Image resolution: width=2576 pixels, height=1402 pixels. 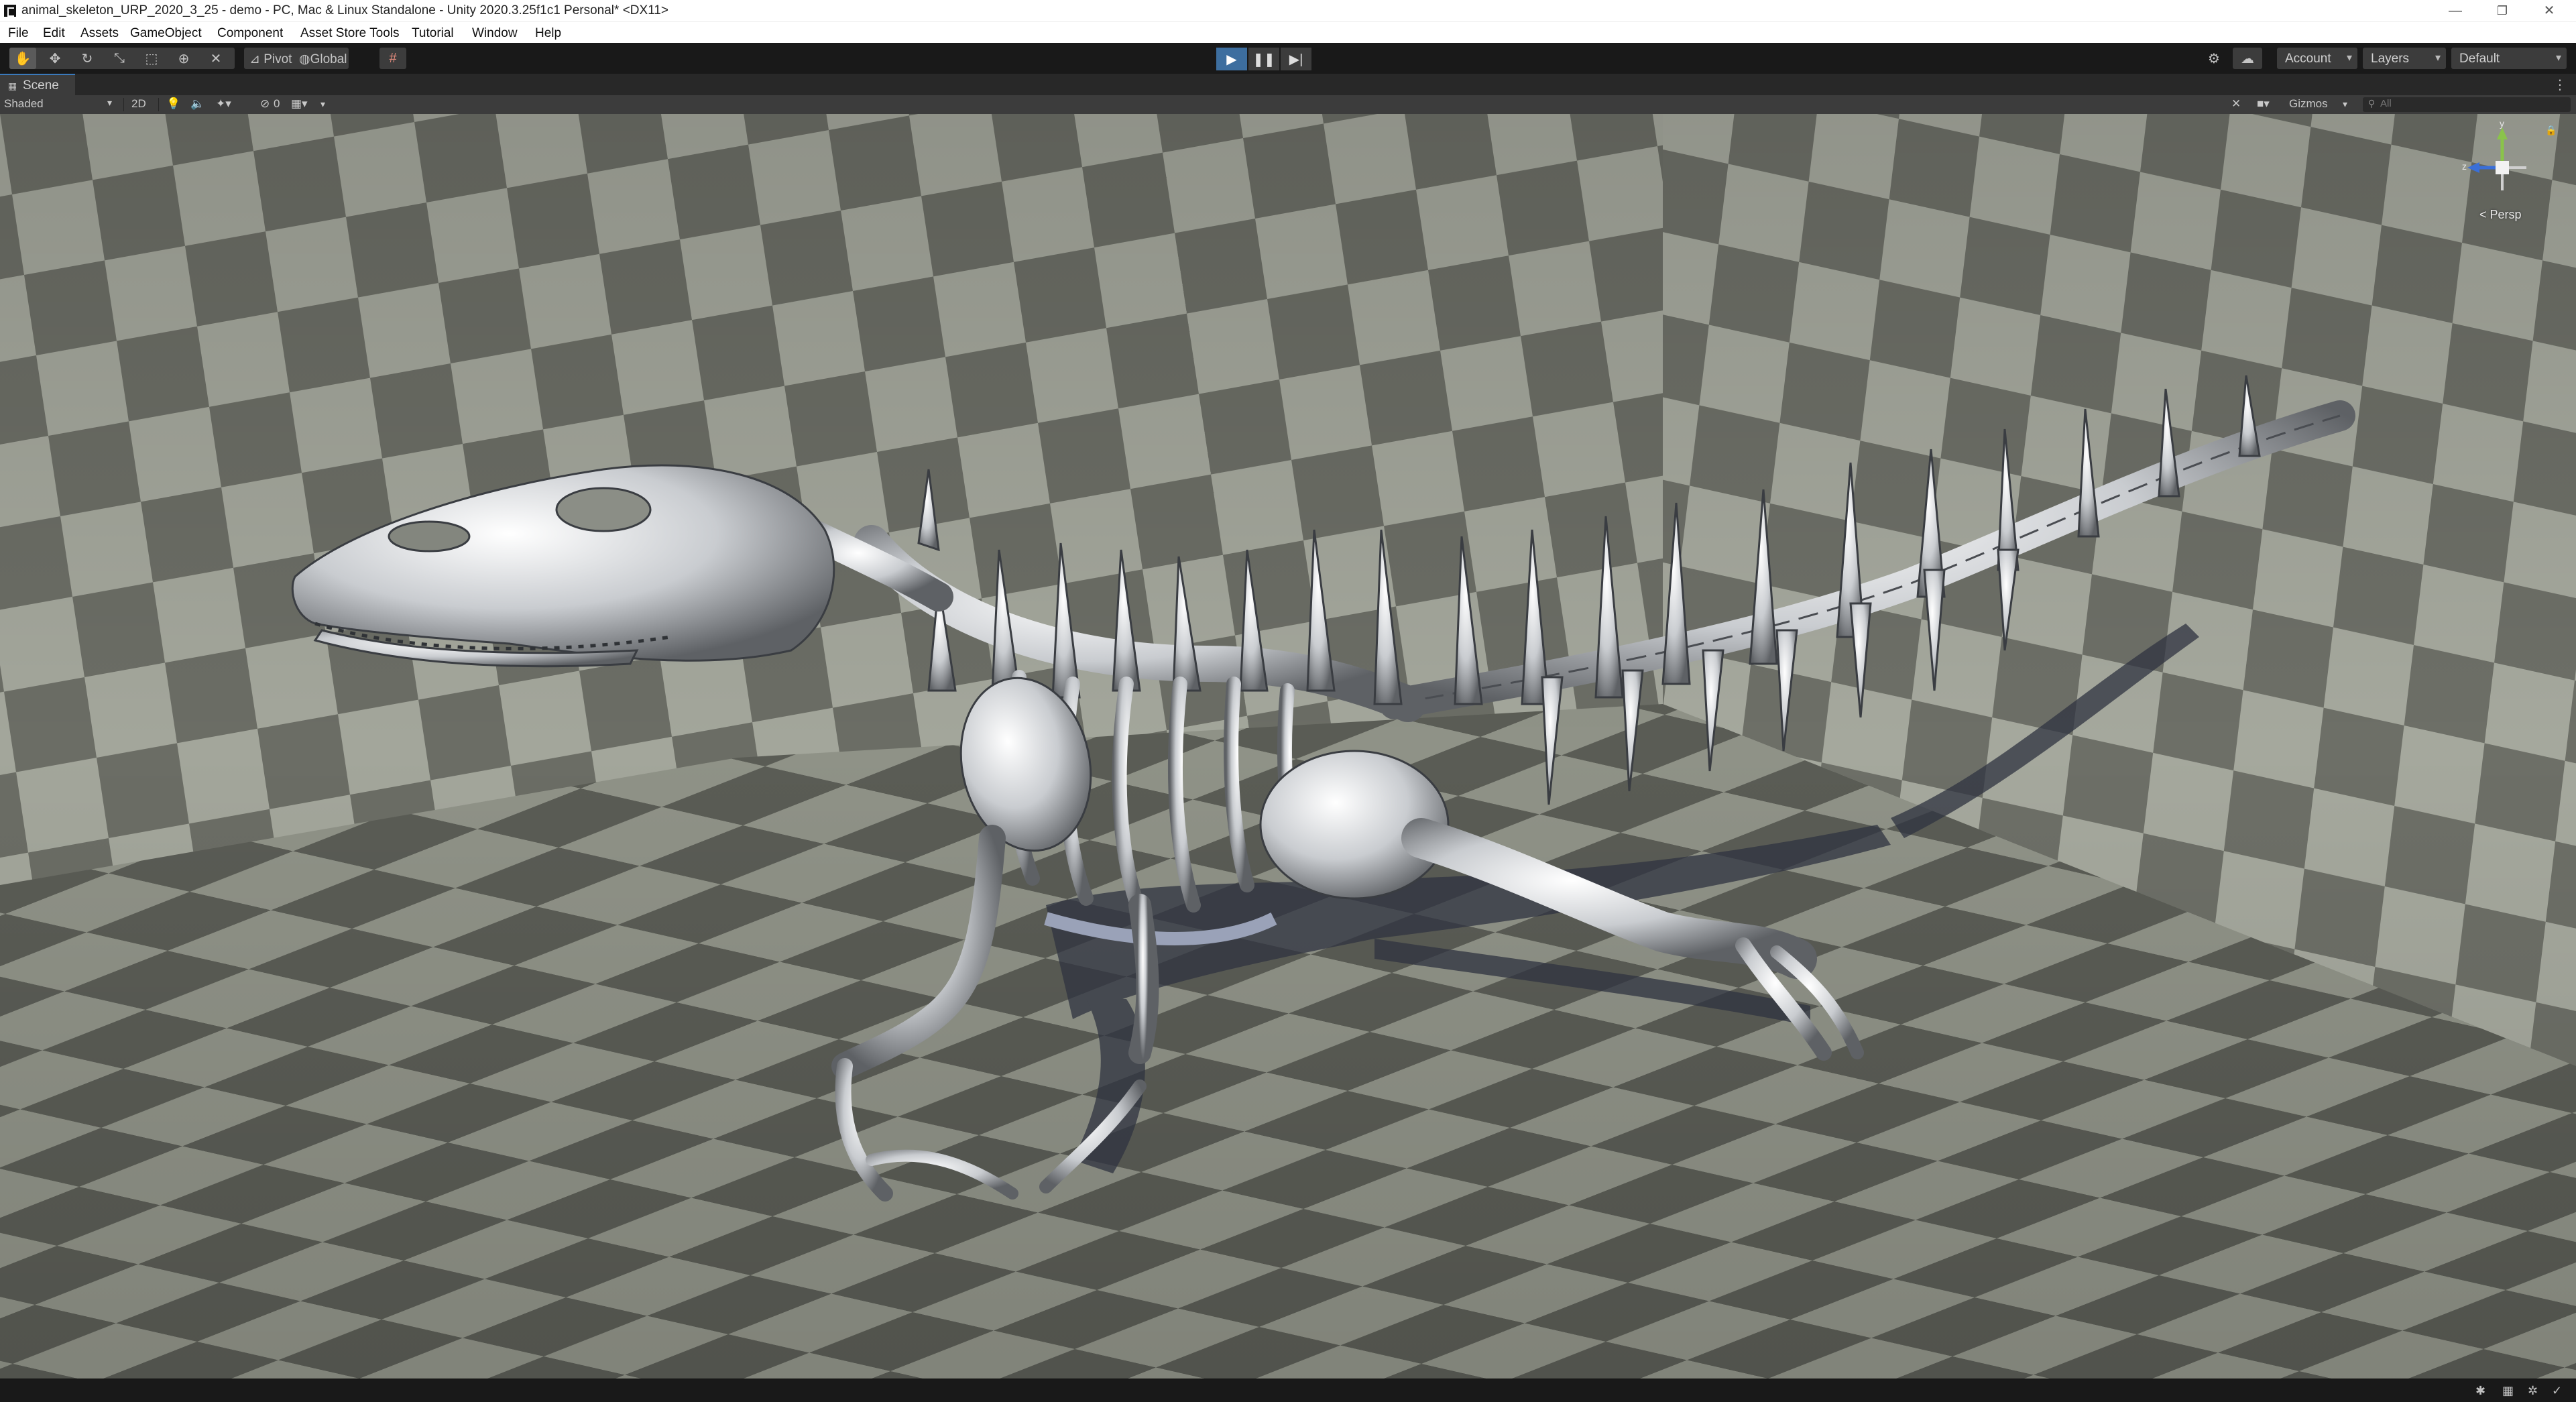 What do you see at coordinates (2455, 11) in the screenshot?
I see `minimize-button: —` at bounding box center [2455, 11].